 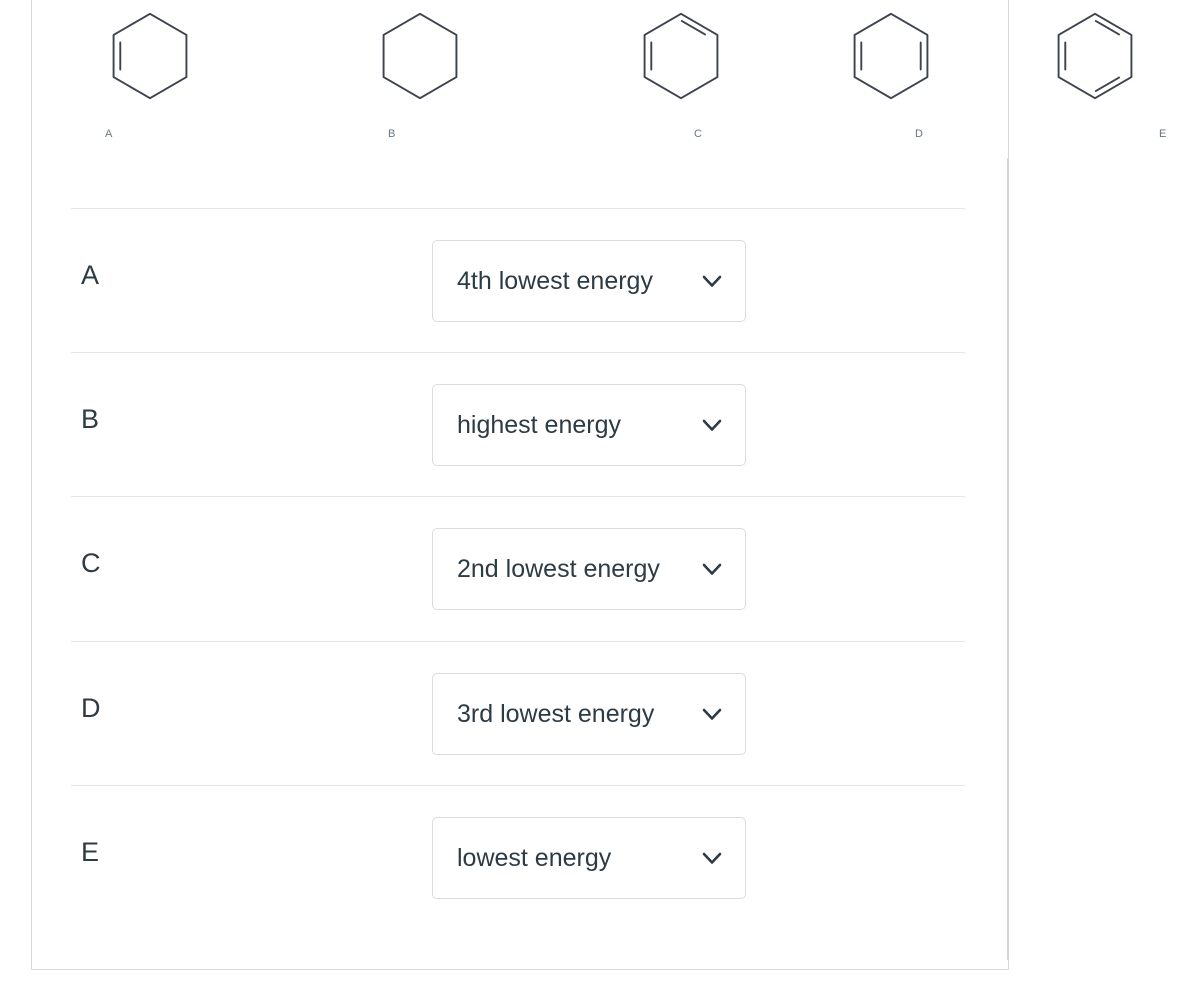 I want to click on answer-selected-value: highest energy, so click(x=539, y=425).